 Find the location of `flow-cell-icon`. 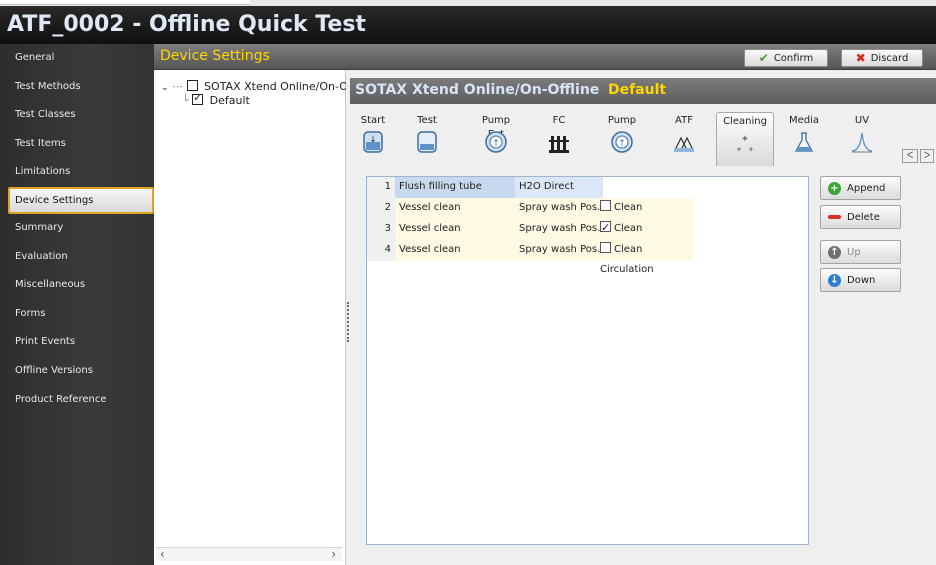

flow-cell-icon is located at coordinates (559, 144).